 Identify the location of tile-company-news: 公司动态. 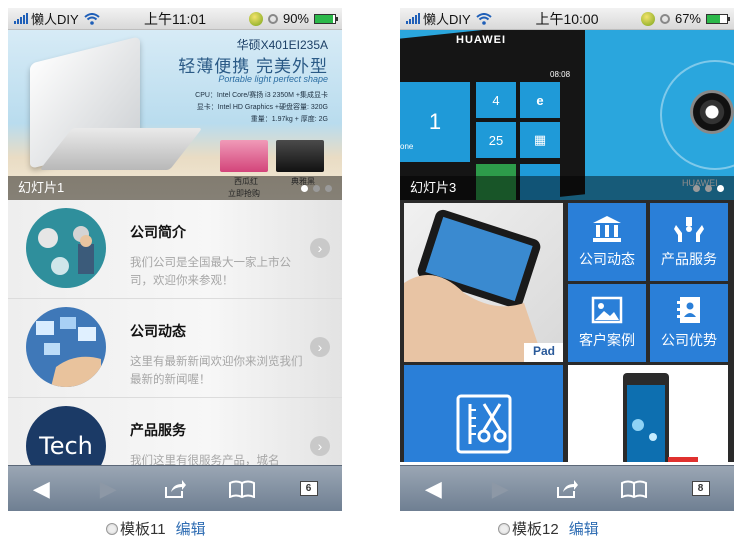
(607, 242).